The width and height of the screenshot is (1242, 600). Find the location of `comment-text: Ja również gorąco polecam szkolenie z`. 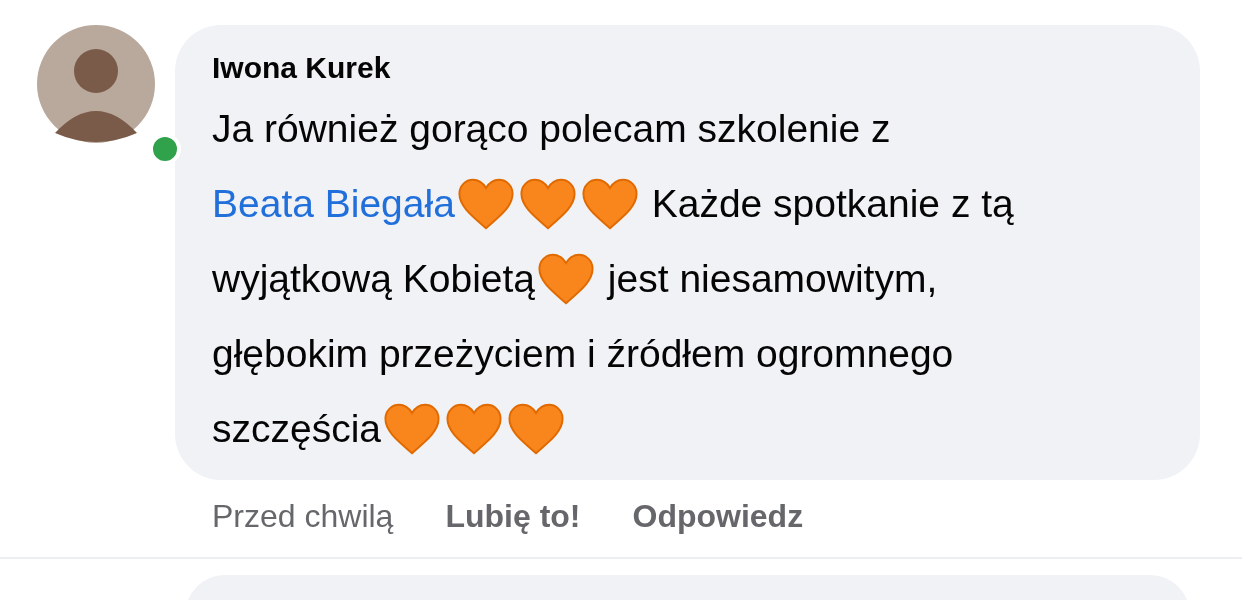

comment-text: Ja również gorąco polecam szkolenie z is located at coordinates (551, 128).